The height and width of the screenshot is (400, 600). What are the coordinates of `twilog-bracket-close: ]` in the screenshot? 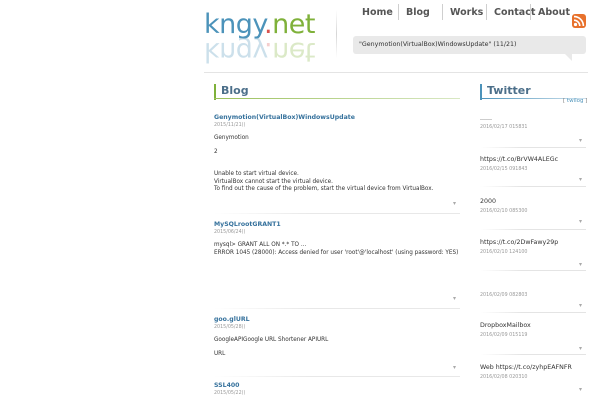 It's located at (586, 101).